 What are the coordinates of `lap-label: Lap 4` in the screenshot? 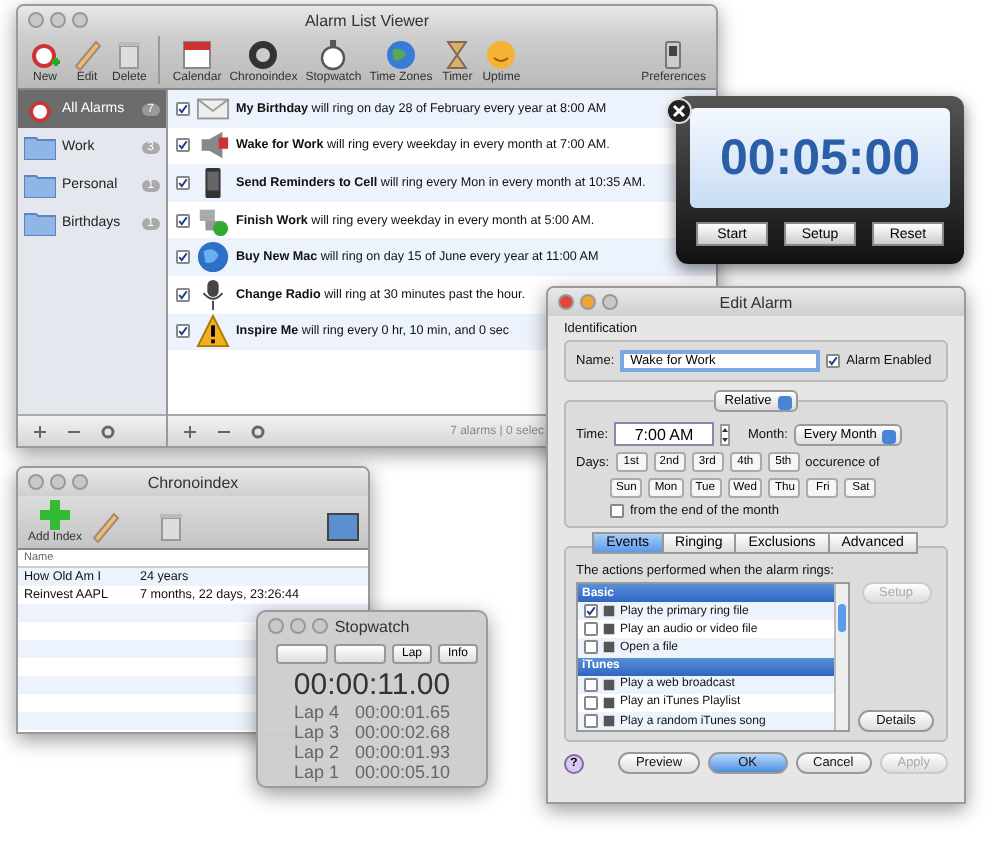 It's located at (316, 712).